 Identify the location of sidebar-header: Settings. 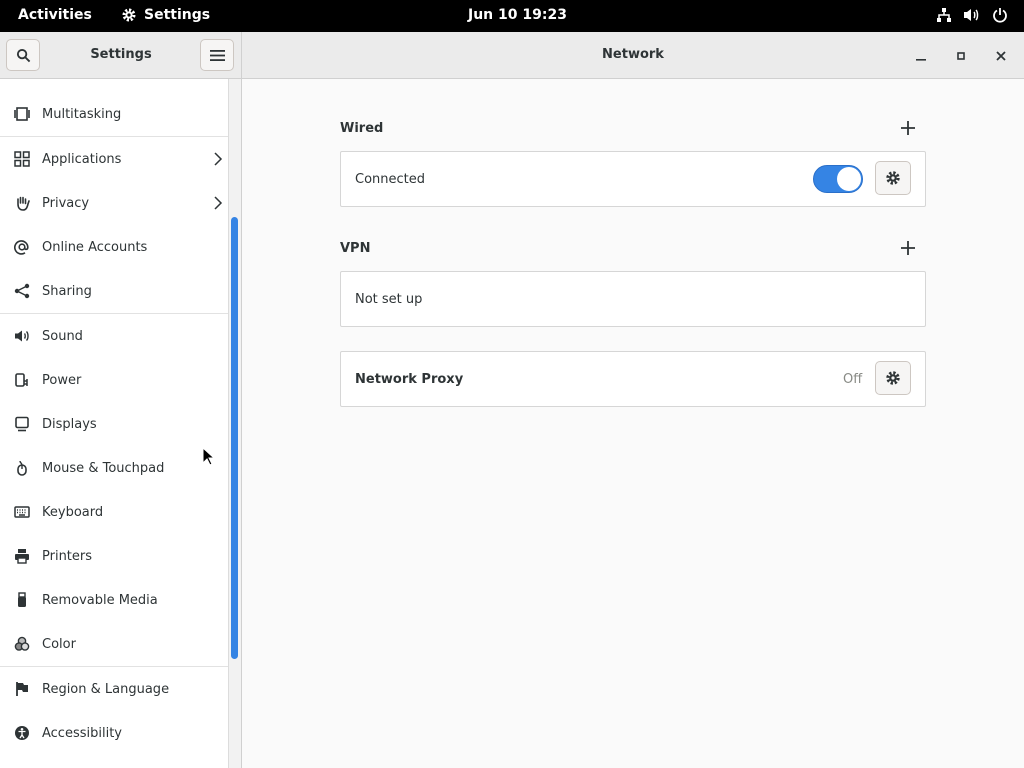
(121, 55).